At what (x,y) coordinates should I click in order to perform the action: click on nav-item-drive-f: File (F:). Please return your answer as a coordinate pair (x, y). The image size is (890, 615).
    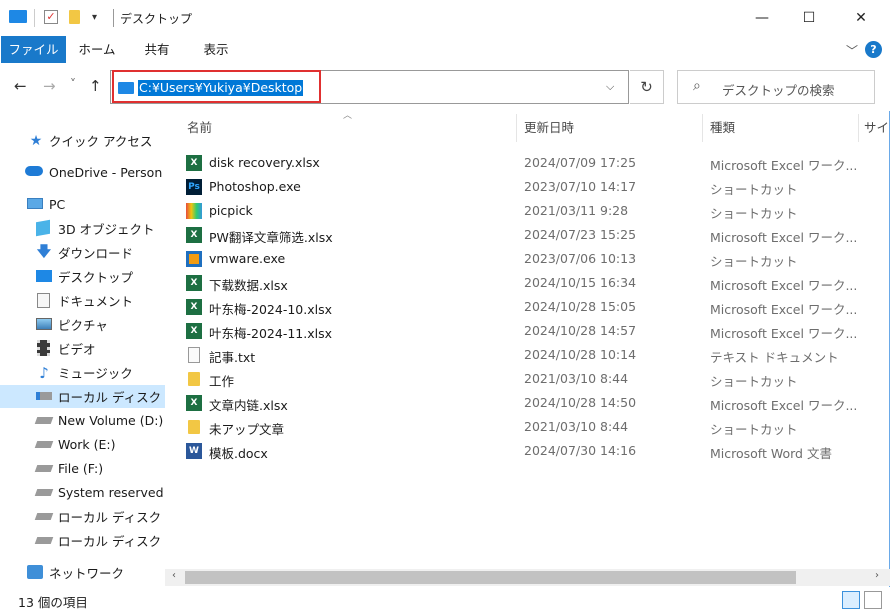
    Looking at the image, I should click on (82, 468).